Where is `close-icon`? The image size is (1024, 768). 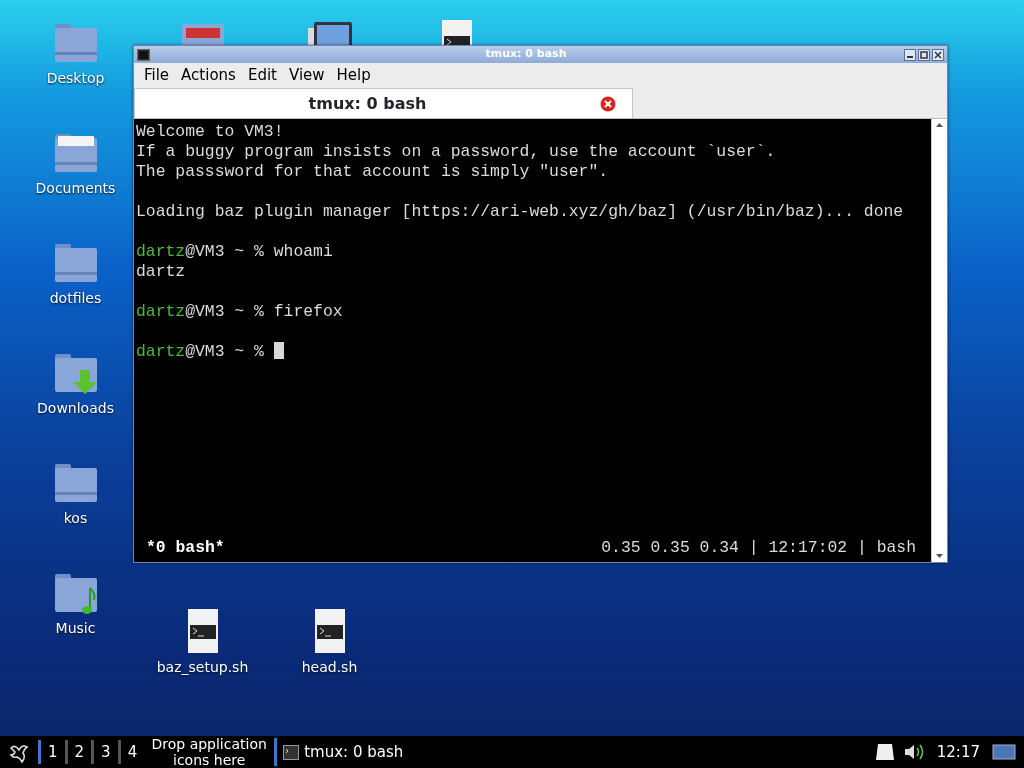 close-icon is located at coordinates (938, 54).